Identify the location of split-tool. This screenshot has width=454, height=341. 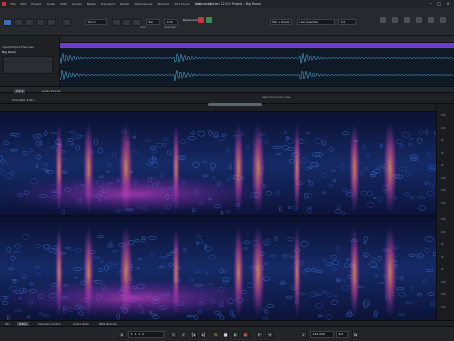
(136, 22).